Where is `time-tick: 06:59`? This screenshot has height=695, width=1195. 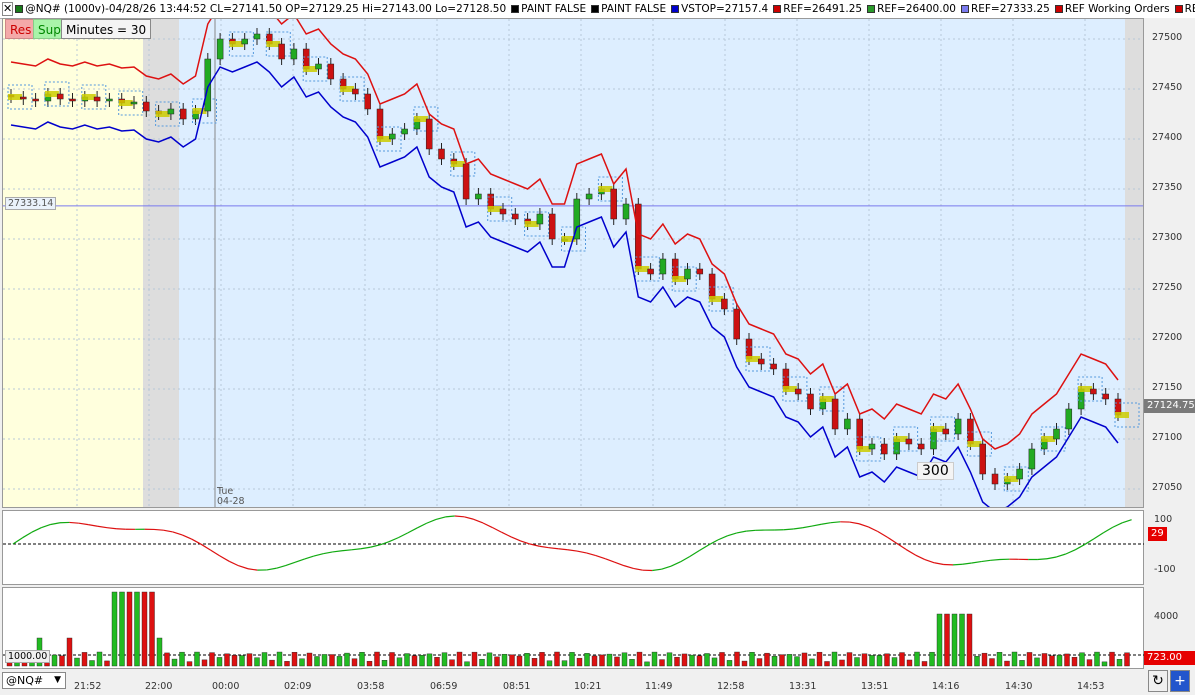
time-tick: 06:59 is located at coordinates (444, 686).